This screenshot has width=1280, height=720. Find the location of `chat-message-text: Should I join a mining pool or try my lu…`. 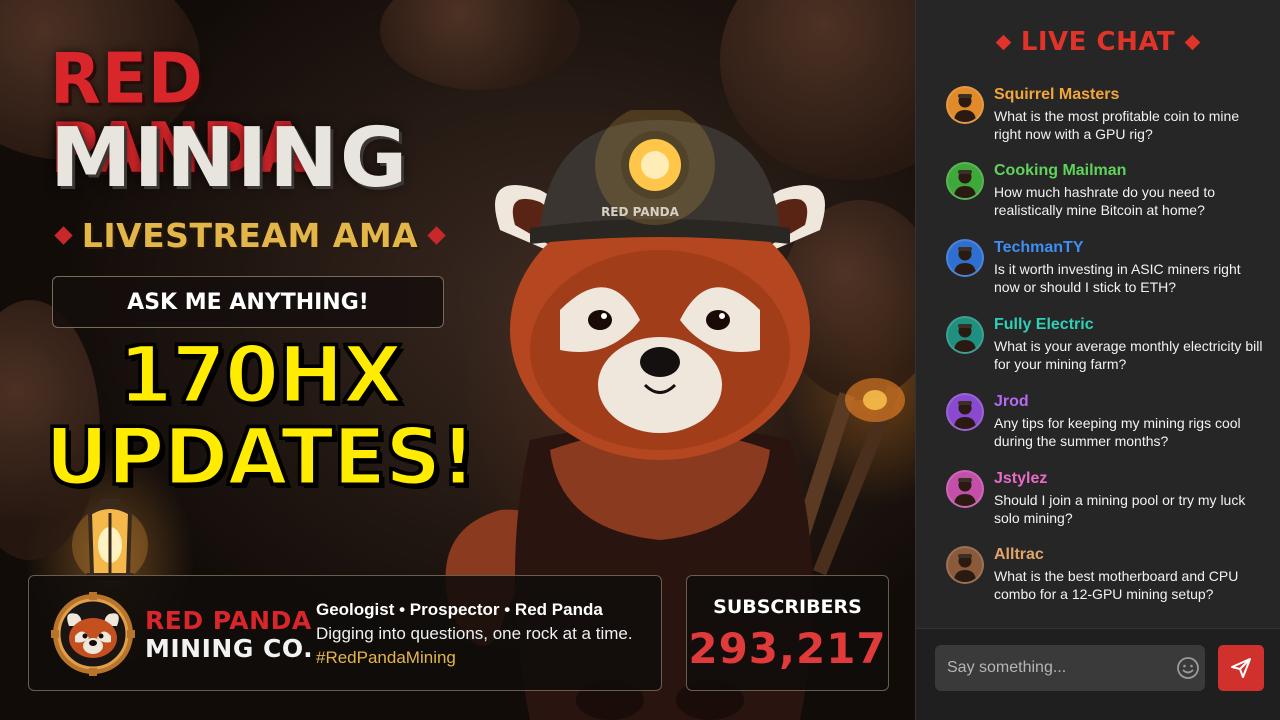

chat-message-text: Should I join a mining pool or try my lu… is located at coordinates (1120, 509).